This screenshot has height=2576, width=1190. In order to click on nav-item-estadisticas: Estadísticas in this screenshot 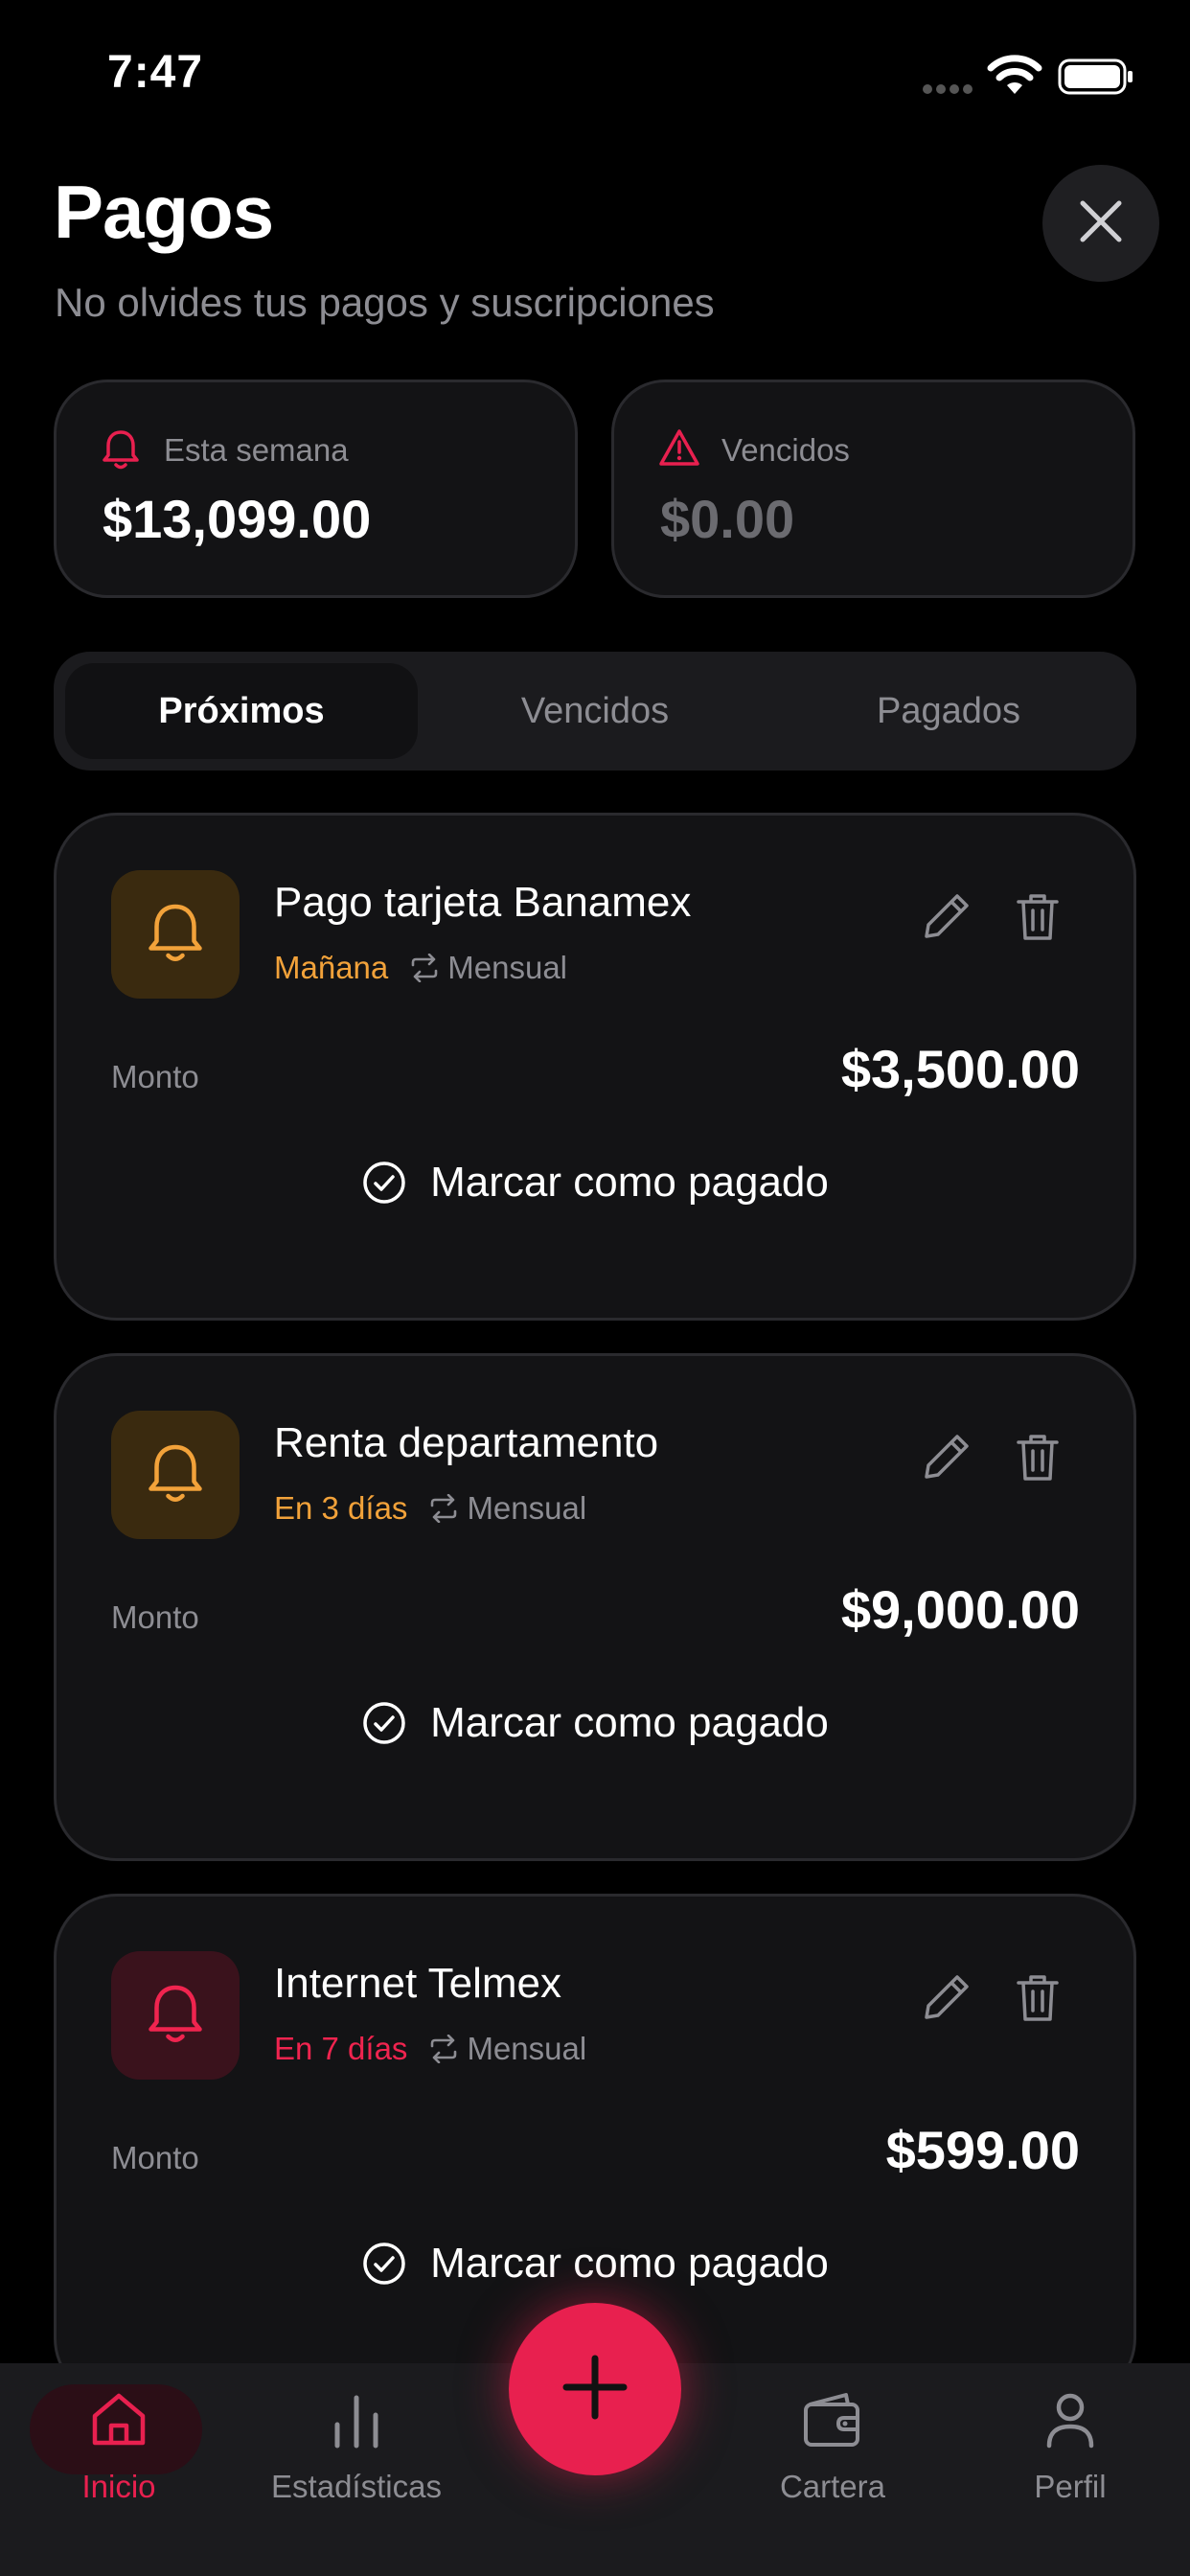, I will do `click(357, 2446)`.